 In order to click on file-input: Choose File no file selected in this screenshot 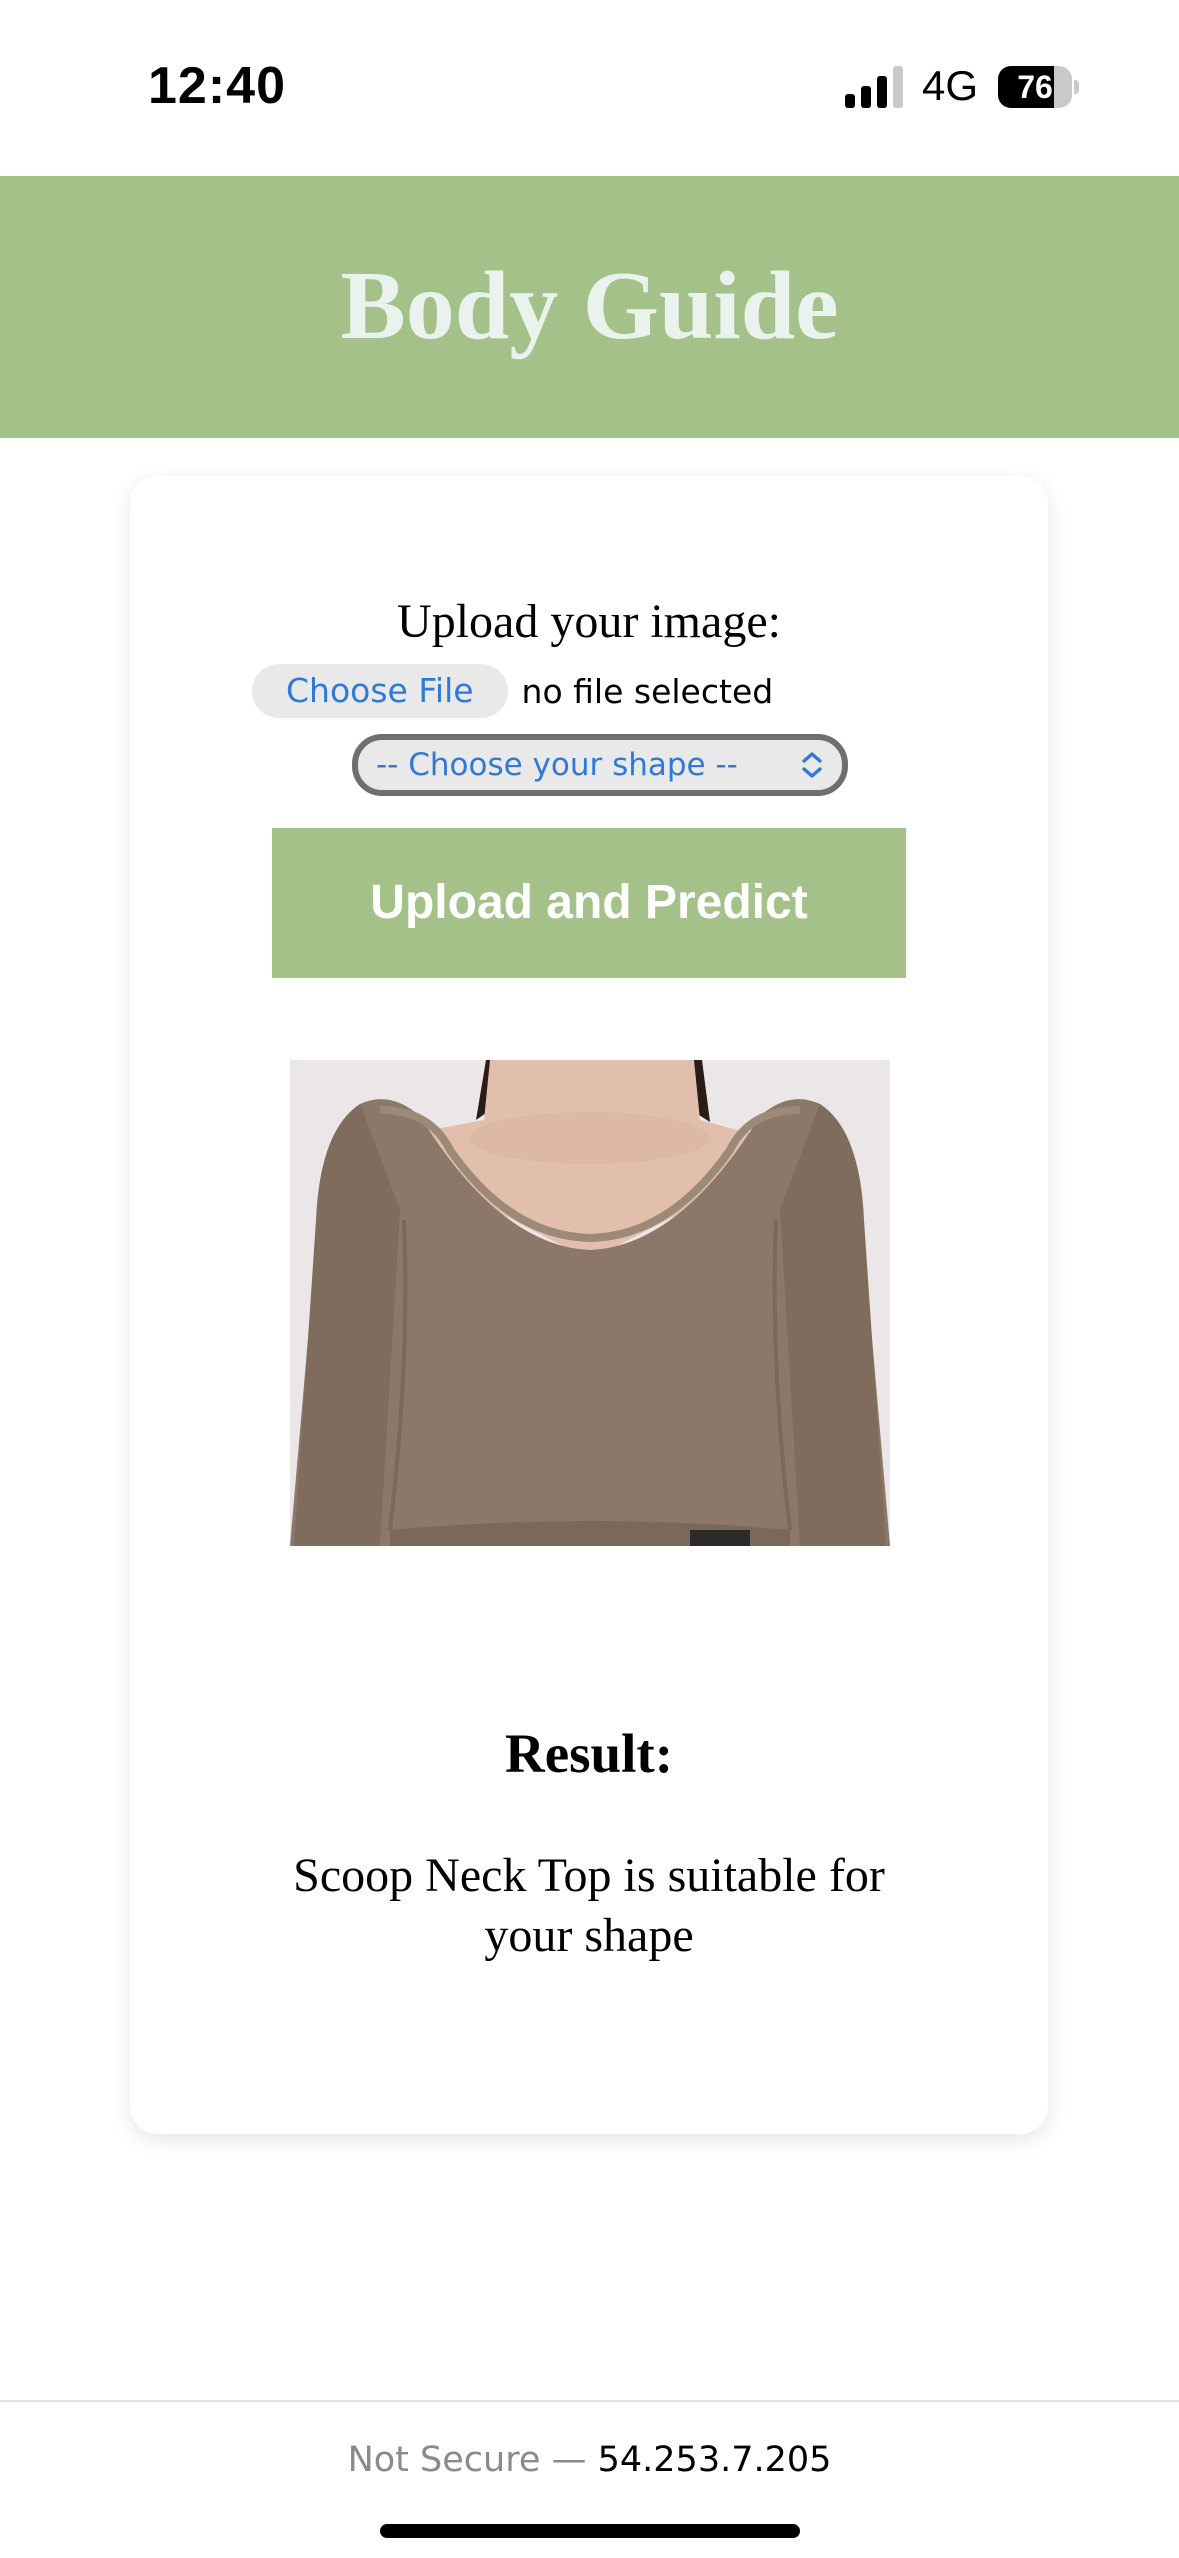, I will do `click(512, 691)`.